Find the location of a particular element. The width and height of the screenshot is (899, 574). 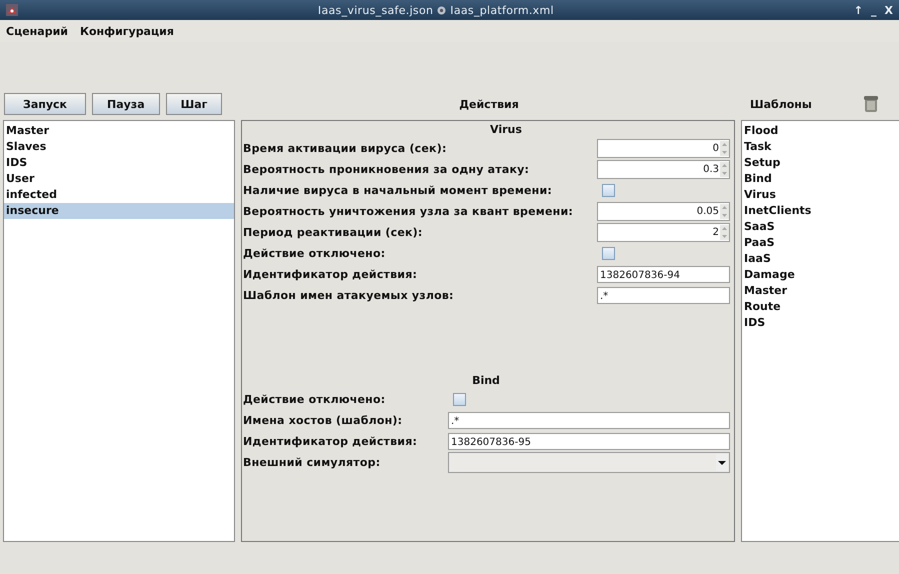

field-label: Внешний симулятор: is located at coordinates (312, 462).